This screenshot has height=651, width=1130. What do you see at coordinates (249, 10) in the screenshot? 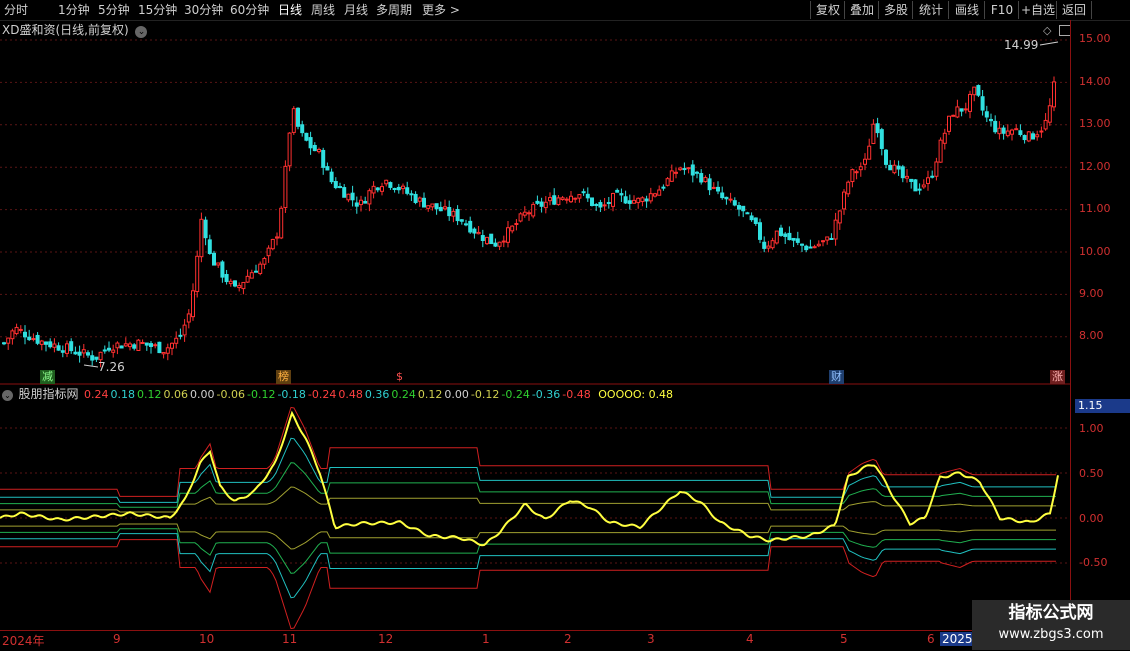
I see `tf-60min: 60分钟` at bounding box center [249, 10].